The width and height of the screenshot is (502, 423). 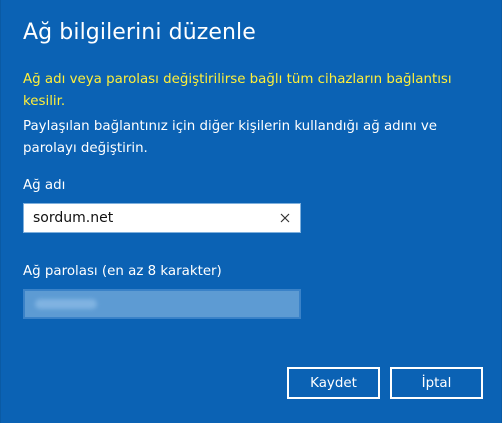 What do you see at coordinates (73, 218) in the screenshot?
I see `network-name-value: sordum.net` at bounding box center [73, 218].